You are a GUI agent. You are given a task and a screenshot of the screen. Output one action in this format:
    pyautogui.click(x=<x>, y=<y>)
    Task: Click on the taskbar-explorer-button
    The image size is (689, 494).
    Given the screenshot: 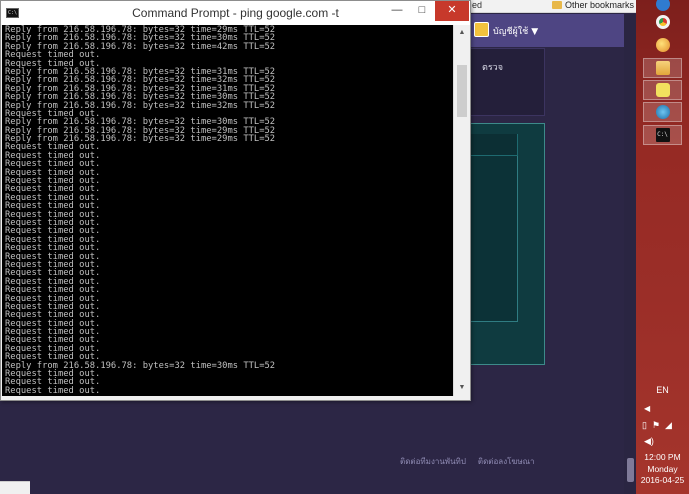 What is the action you would take?
    pyautogui.click(x=662, y=68)
    